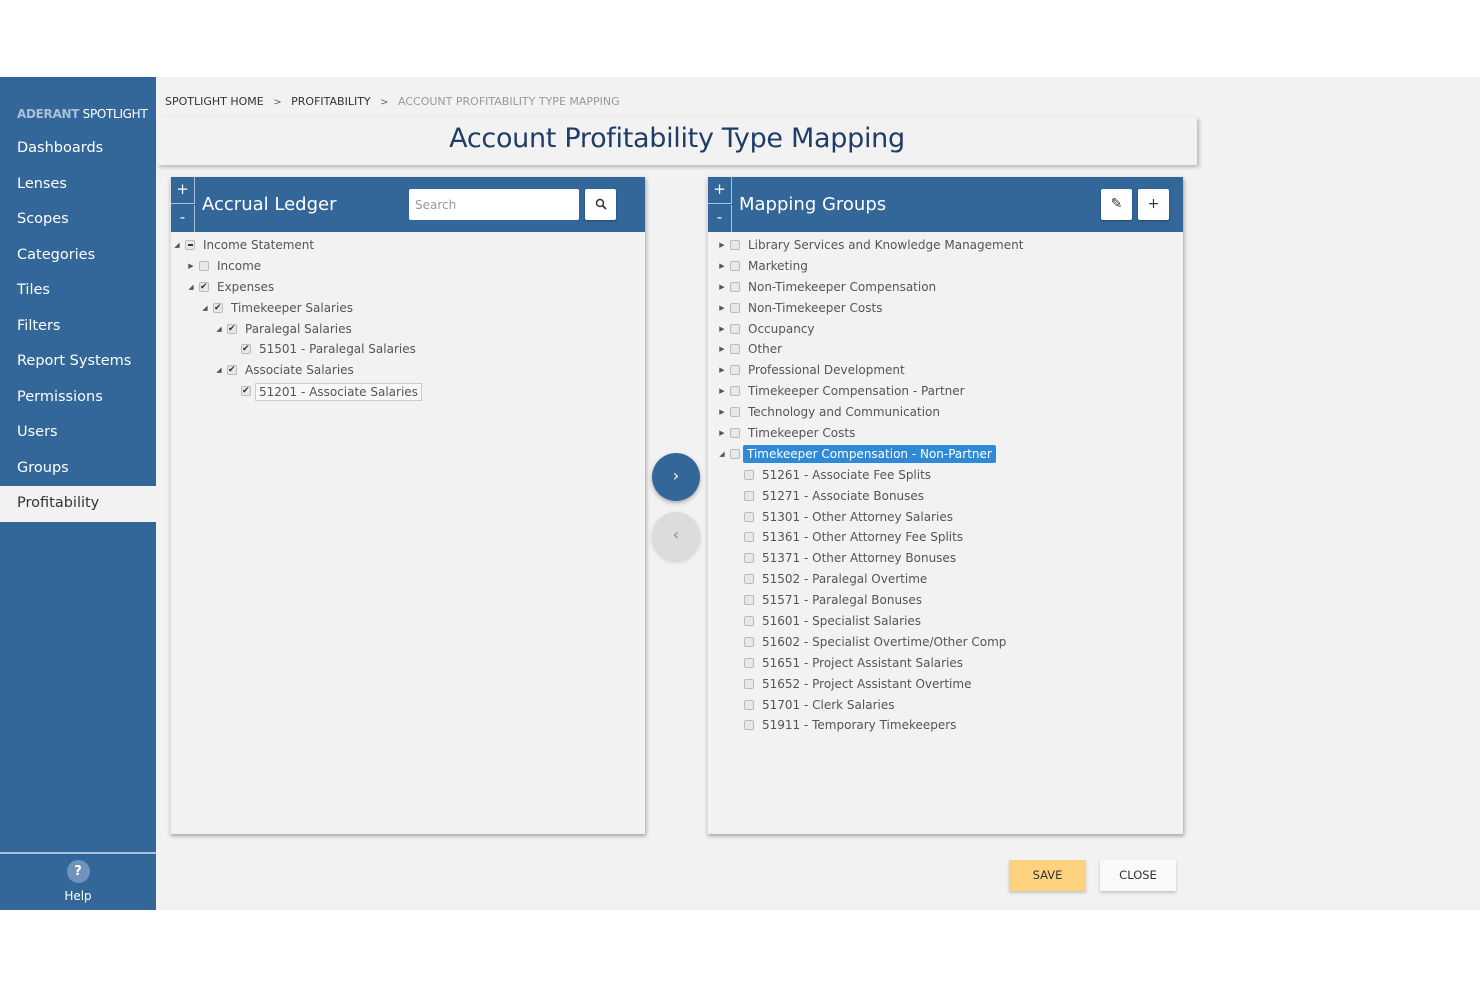 The width and height of the screenshot is (1480, 987). I want to click on node-label: 51652 - Project Assistant Overtime, so click(866, 684).